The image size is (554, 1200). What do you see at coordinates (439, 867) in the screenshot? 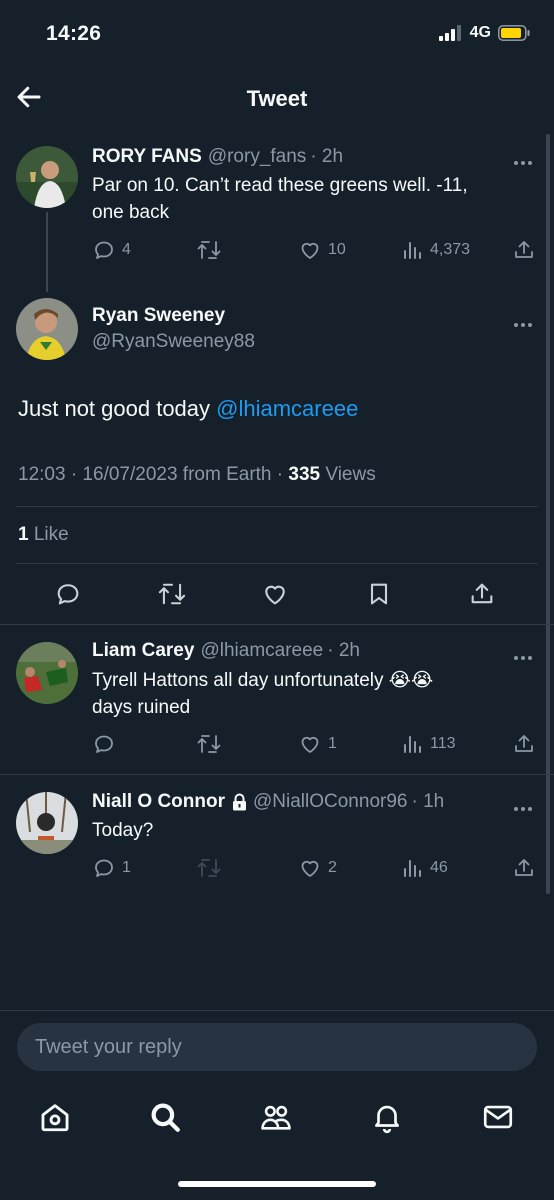
I see `view-count: 46` at bounding box center [439, 867].